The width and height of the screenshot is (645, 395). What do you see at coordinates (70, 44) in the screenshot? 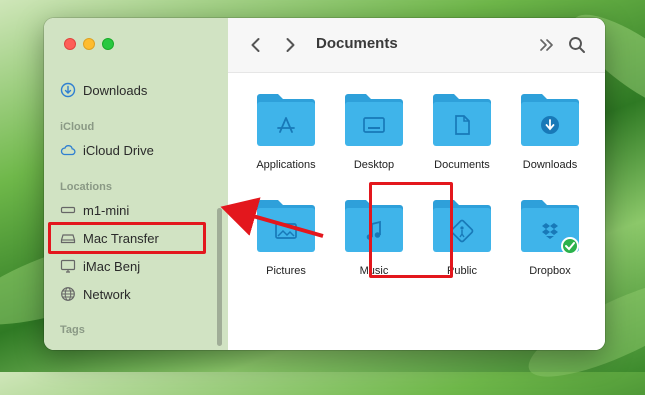
I see `close-button` at bounding box center [70, 44].